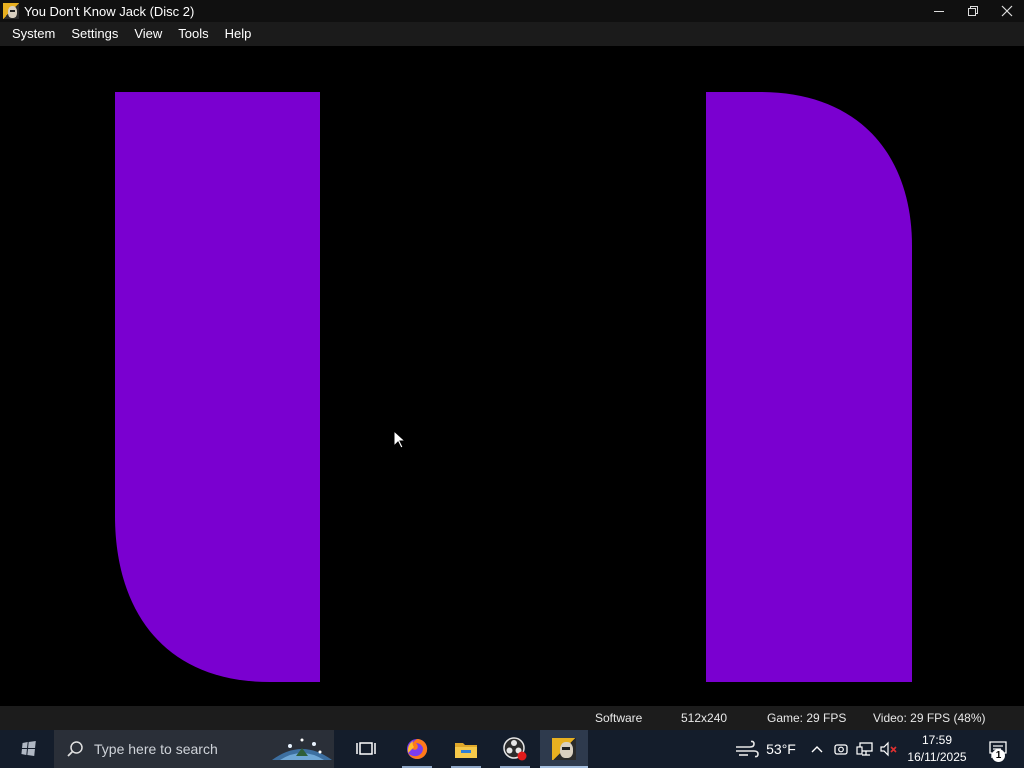  What do you see at coordinates (109, 11) in the screenshot?
I see `window-title: You Don't Know Jack (Disc 2)` at bounding box center [109, 11].